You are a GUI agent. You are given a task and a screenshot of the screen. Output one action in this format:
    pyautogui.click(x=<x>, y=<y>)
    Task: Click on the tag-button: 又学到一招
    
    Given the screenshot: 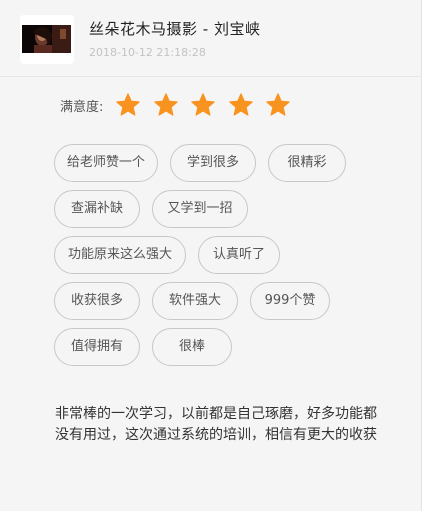 What is the action you would take?
    pyautogui.click(x=200, y=209)
    